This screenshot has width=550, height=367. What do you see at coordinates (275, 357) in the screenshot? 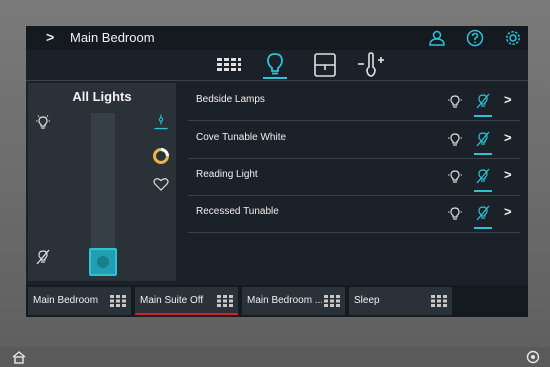
I see `device-bottom-bar` at bounding box center [275, 357].